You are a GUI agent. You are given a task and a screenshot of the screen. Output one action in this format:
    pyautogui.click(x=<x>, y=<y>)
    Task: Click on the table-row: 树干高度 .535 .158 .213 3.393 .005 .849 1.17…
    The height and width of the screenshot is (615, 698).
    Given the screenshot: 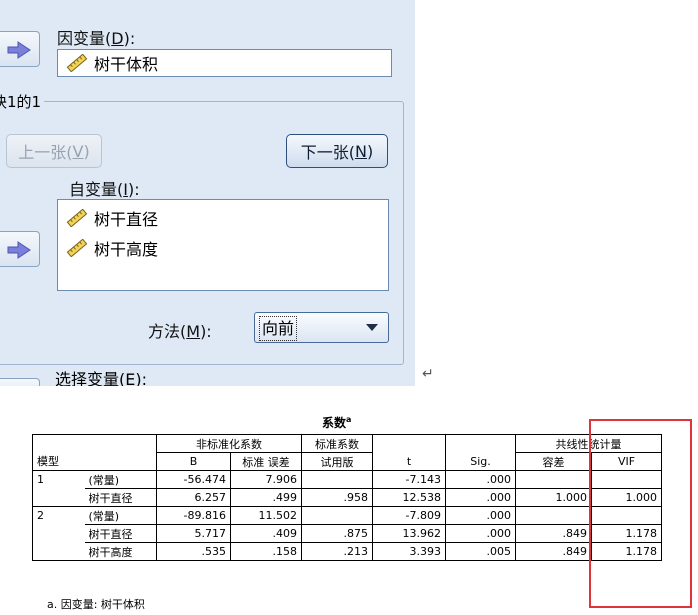 What is the action you would take?
    pyautogui.click(x=347, y=551)
    